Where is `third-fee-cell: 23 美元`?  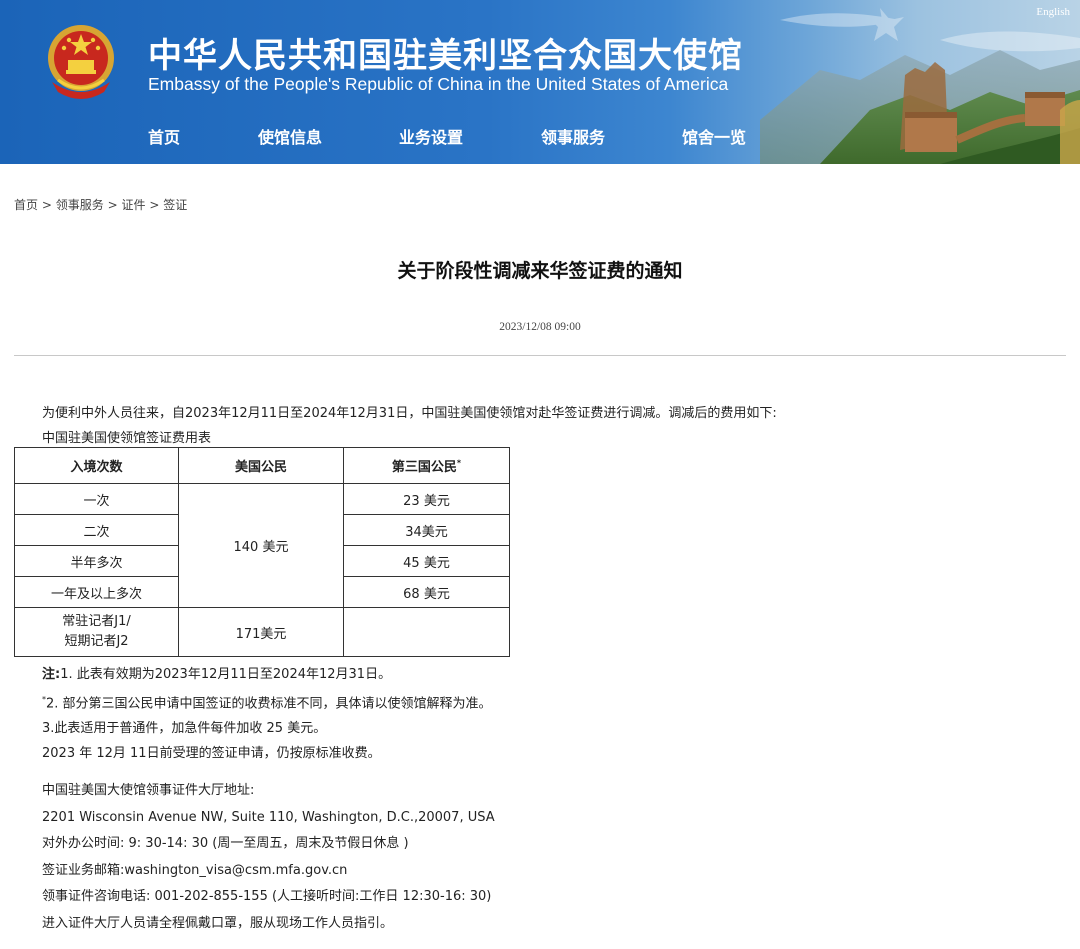
third-fee-cell: 23 美元 is located at coordinates (426, 499).